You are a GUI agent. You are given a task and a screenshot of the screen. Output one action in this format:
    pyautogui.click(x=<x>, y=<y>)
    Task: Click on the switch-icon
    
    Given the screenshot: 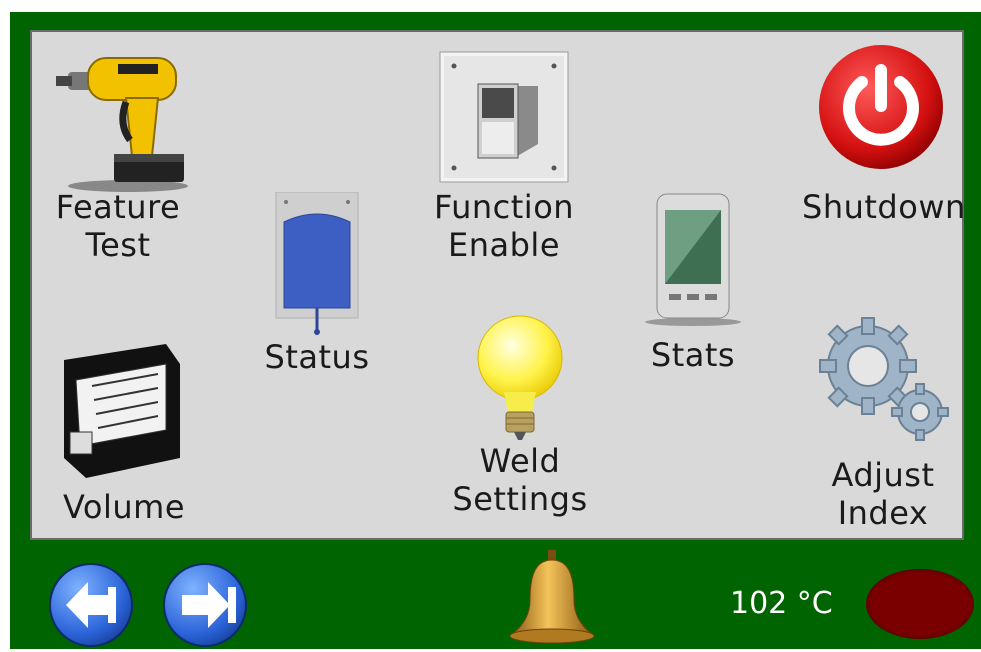 What is the action you would take?
    pyautogui.click(x=504, y=117)
    